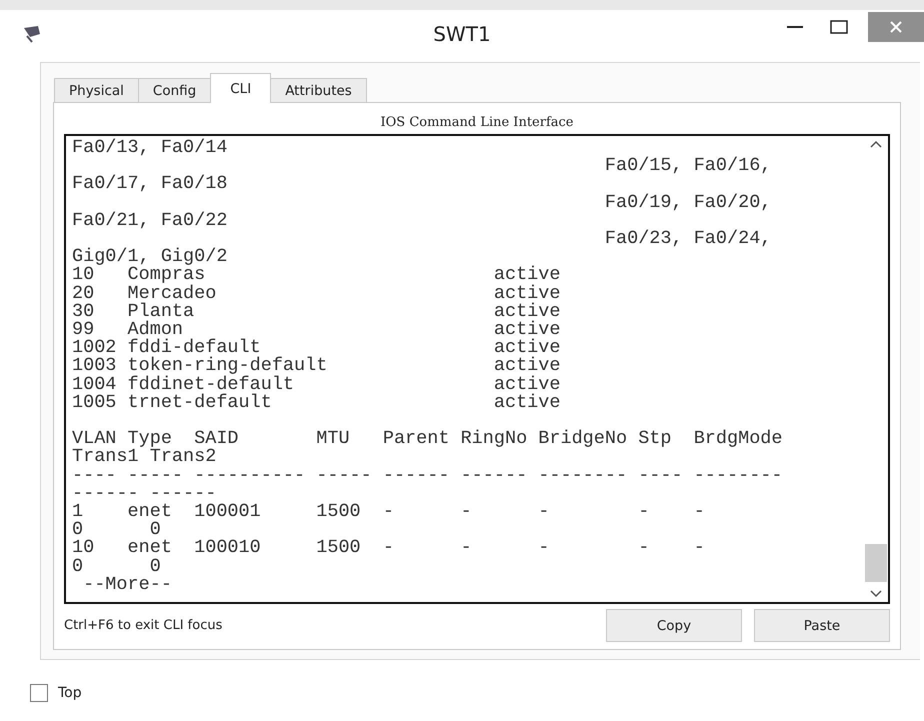 This screenshot has height=721, width=924. What do you see at coordinates (127, 585) in the screenshot?
I see `terminal-line: --More--` at bounding box center [127, 585].